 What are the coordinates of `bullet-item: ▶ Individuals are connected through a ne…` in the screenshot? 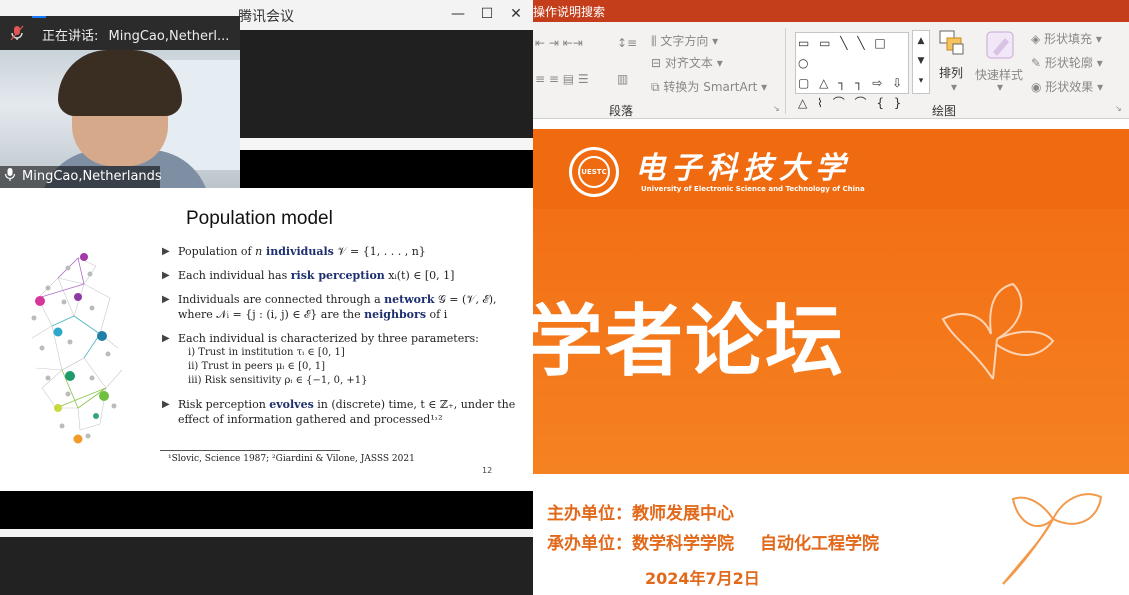 It's located at (329, 307).